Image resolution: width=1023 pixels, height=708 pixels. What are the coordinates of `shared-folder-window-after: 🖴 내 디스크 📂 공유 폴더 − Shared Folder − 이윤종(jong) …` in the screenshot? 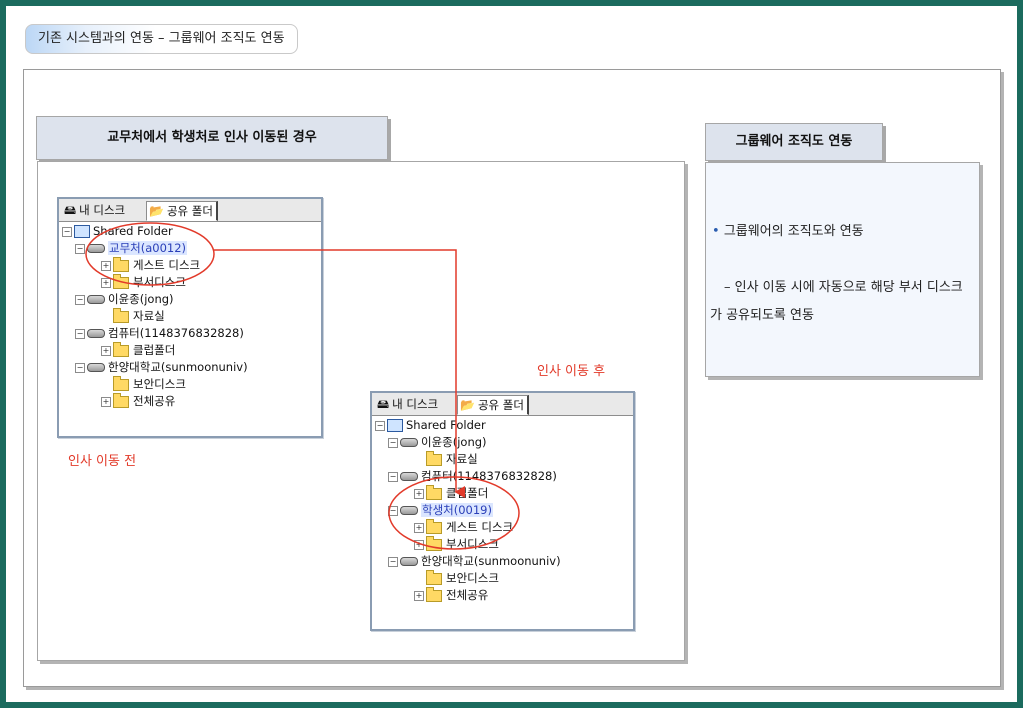 It's located at (502, 511).